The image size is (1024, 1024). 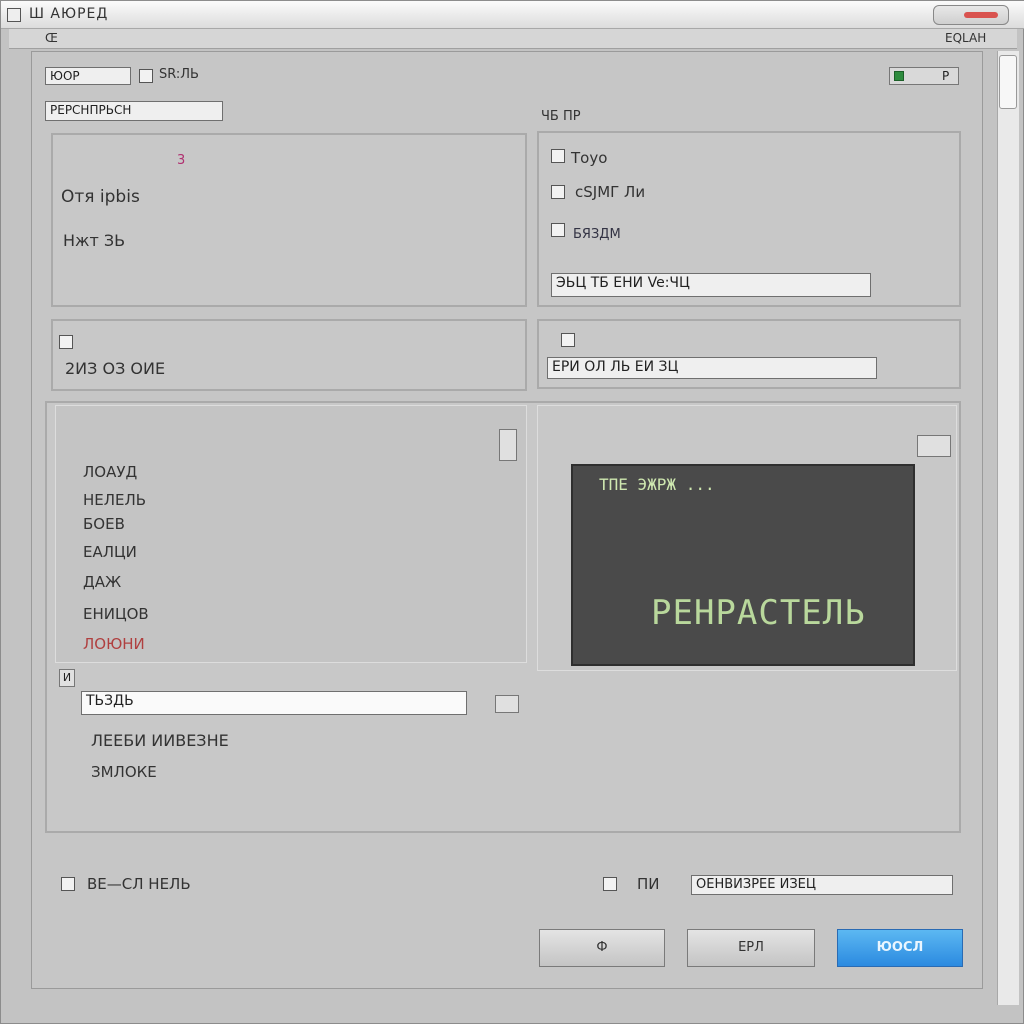 I want to click on green-status-icon, so click(x=899, y=76).